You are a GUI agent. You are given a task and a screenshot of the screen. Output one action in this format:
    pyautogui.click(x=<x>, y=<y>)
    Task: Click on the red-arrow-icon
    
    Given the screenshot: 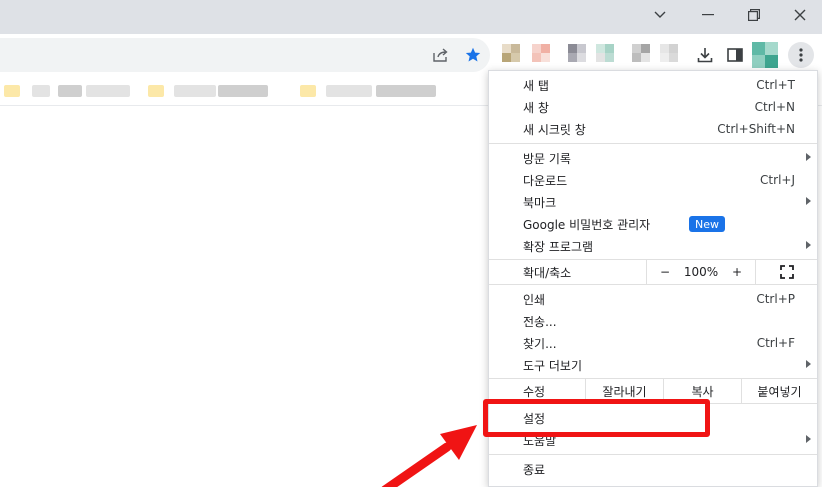 What is the action you would take?
    pyautogui.click(x=429, y=456)
    